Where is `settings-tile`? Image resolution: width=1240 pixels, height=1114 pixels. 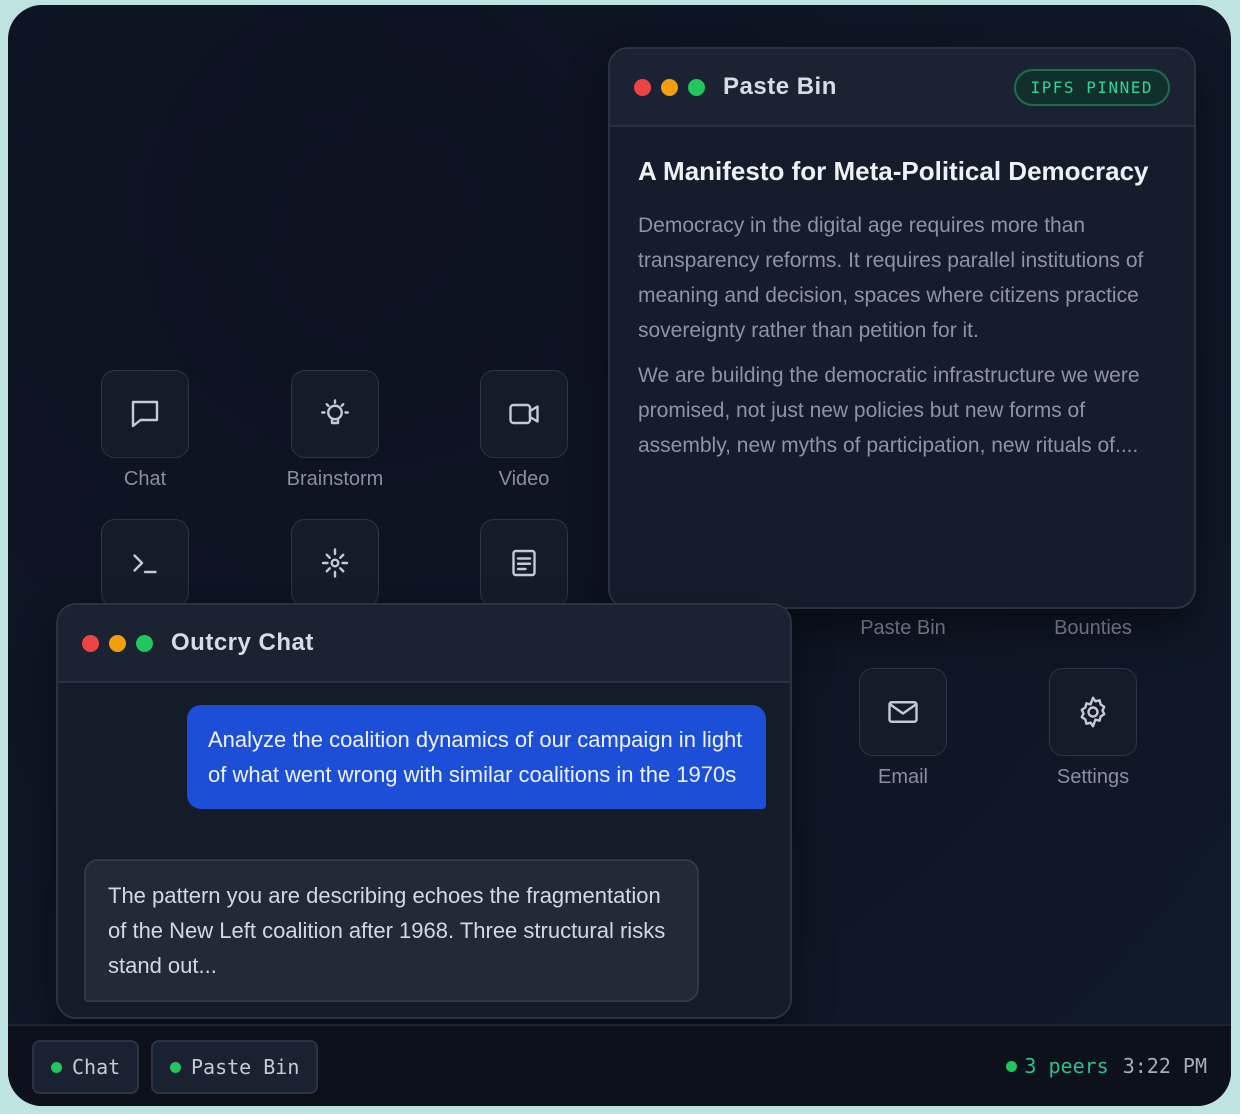 settings-tile is located at coordinates (1093, 712).